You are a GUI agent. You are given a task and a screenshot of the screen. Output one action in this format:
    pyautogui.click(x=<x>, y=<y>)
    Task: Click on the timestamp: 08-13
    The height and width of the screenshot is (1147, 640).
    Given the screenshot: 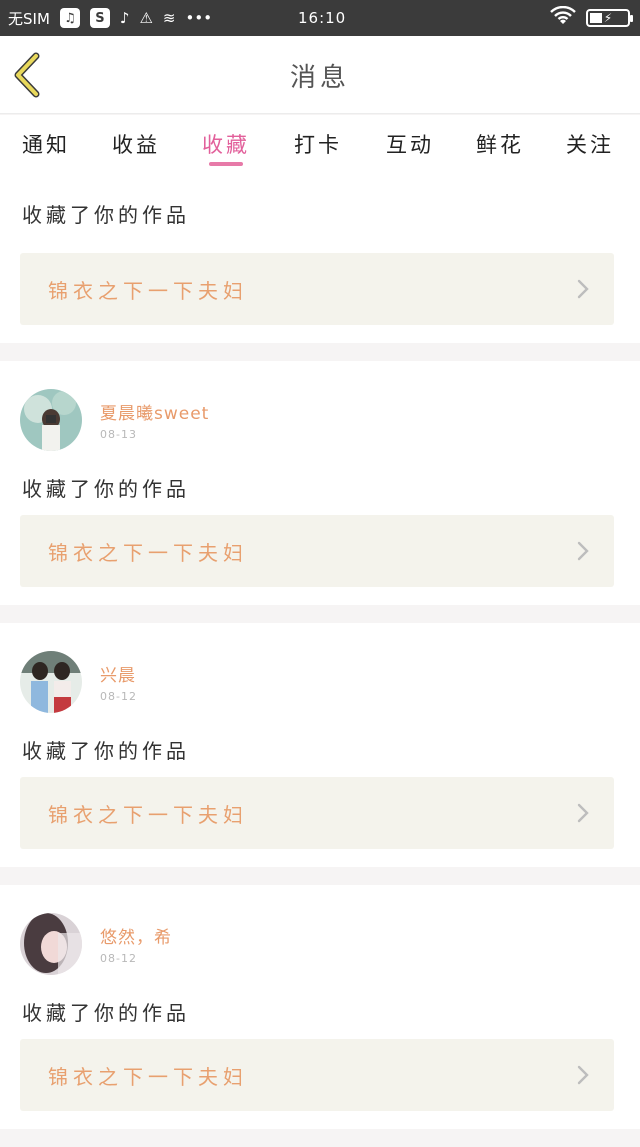 What is the action you would take?
    pyautogui.click(x=118, y=434)
    